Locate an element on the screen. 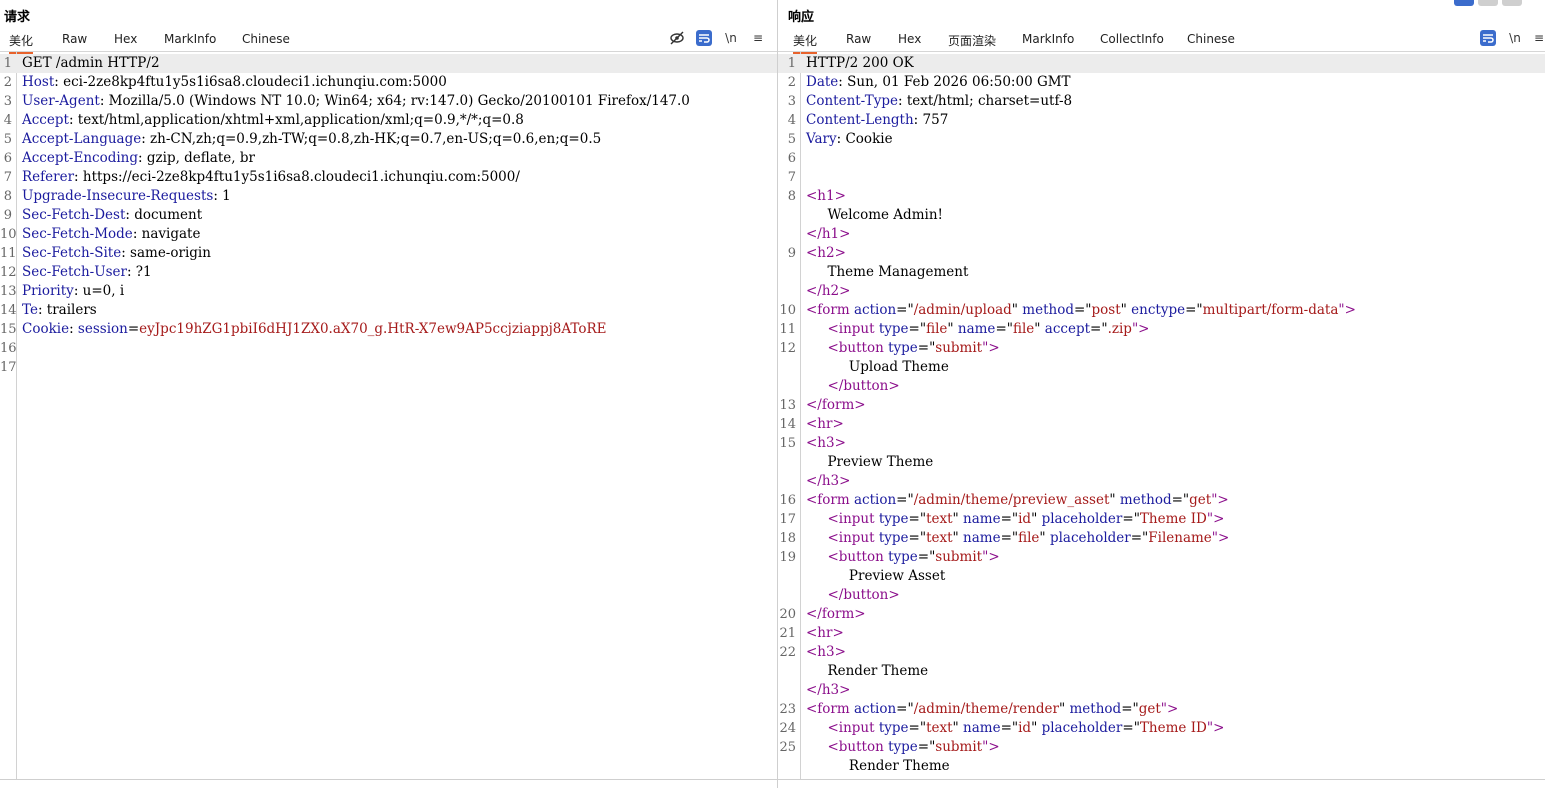 This screenshot has width=1545, height=788. code-line: 25 <button type="submit"> is located at coordinates (1161, 747).